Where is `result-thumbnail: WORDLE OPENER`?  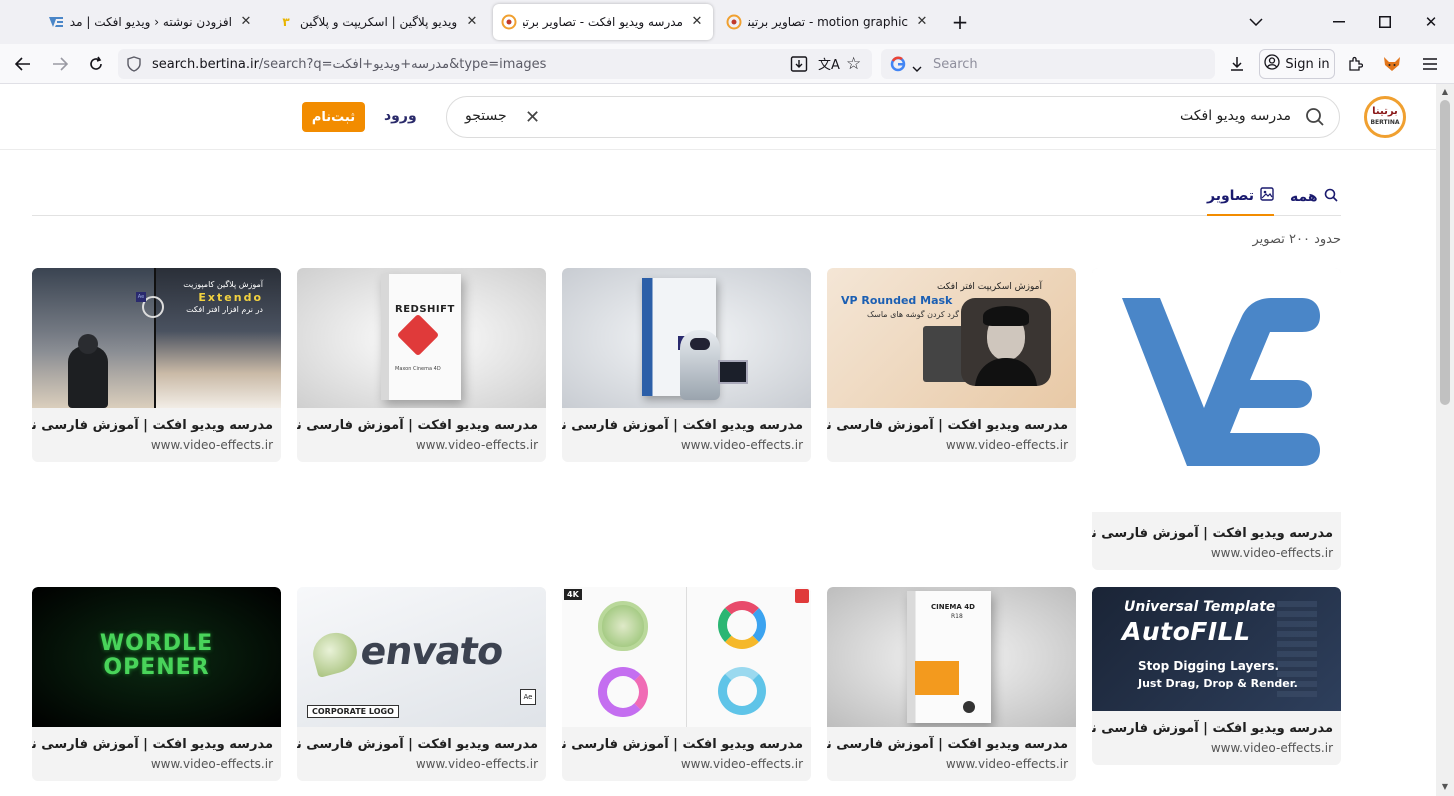 result-thumbnail: WORDLE OPENER is located at coordinates (156, 657).